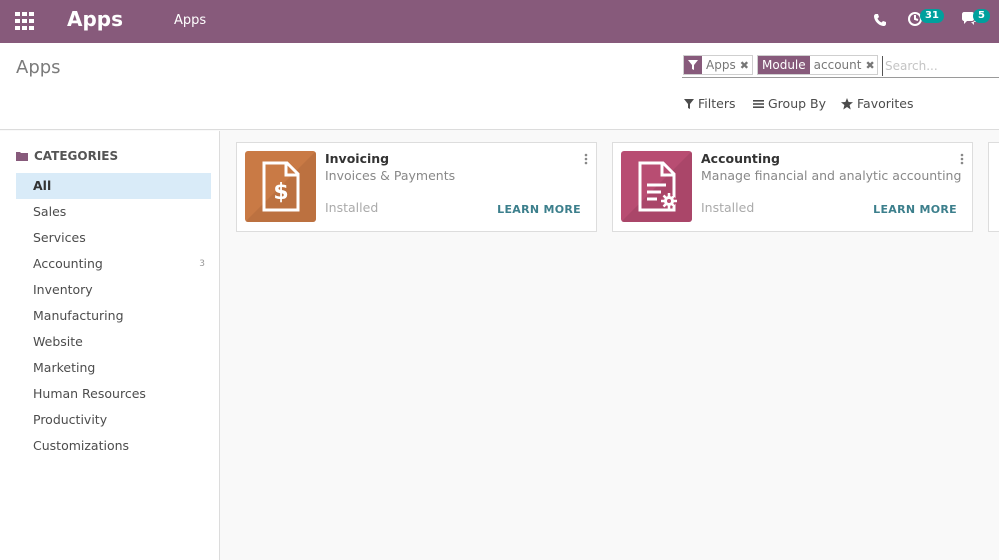  What do you see at coordinates (797, 103) in the screenshot?
I see `group-by-label: Group By` at bounding box center [797, 103].